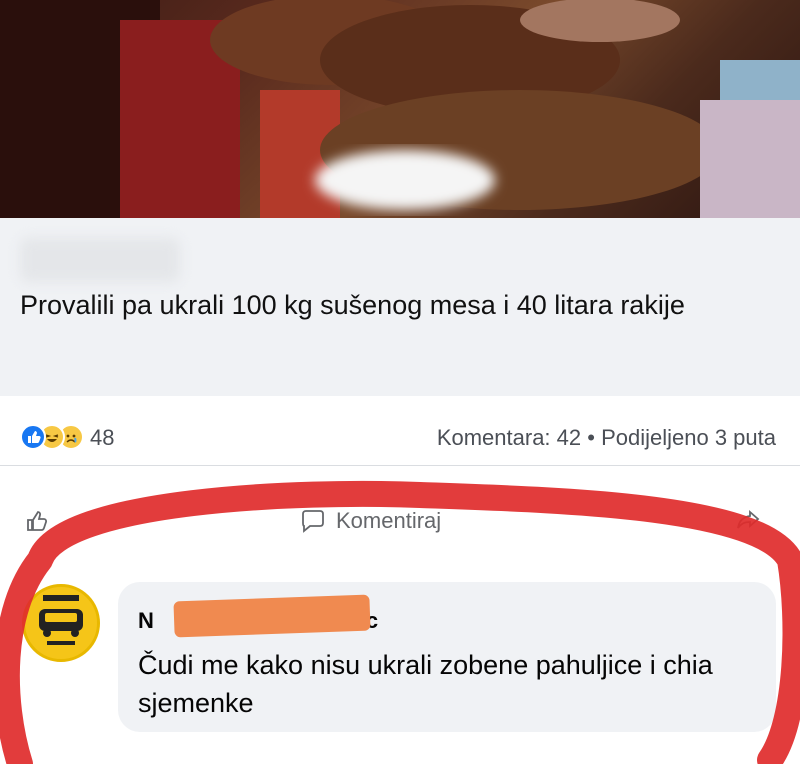 The image size is (800, 764). What do you see at coordinates (389, 520) in the screenshot?
I see `comment-button-label: Komentiraj` at bounding box center [389, 520].